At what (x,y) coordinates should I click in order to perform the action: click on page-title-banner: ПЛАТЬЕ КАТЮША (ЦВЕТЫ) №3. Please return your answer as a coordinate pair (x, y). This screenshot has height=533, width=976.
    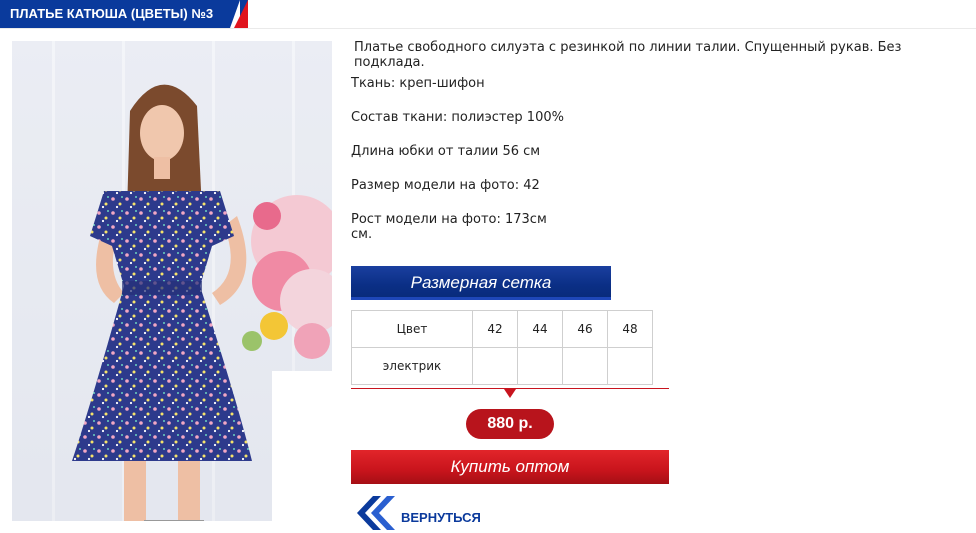
    Looking at the image, I should click on (124, 14).